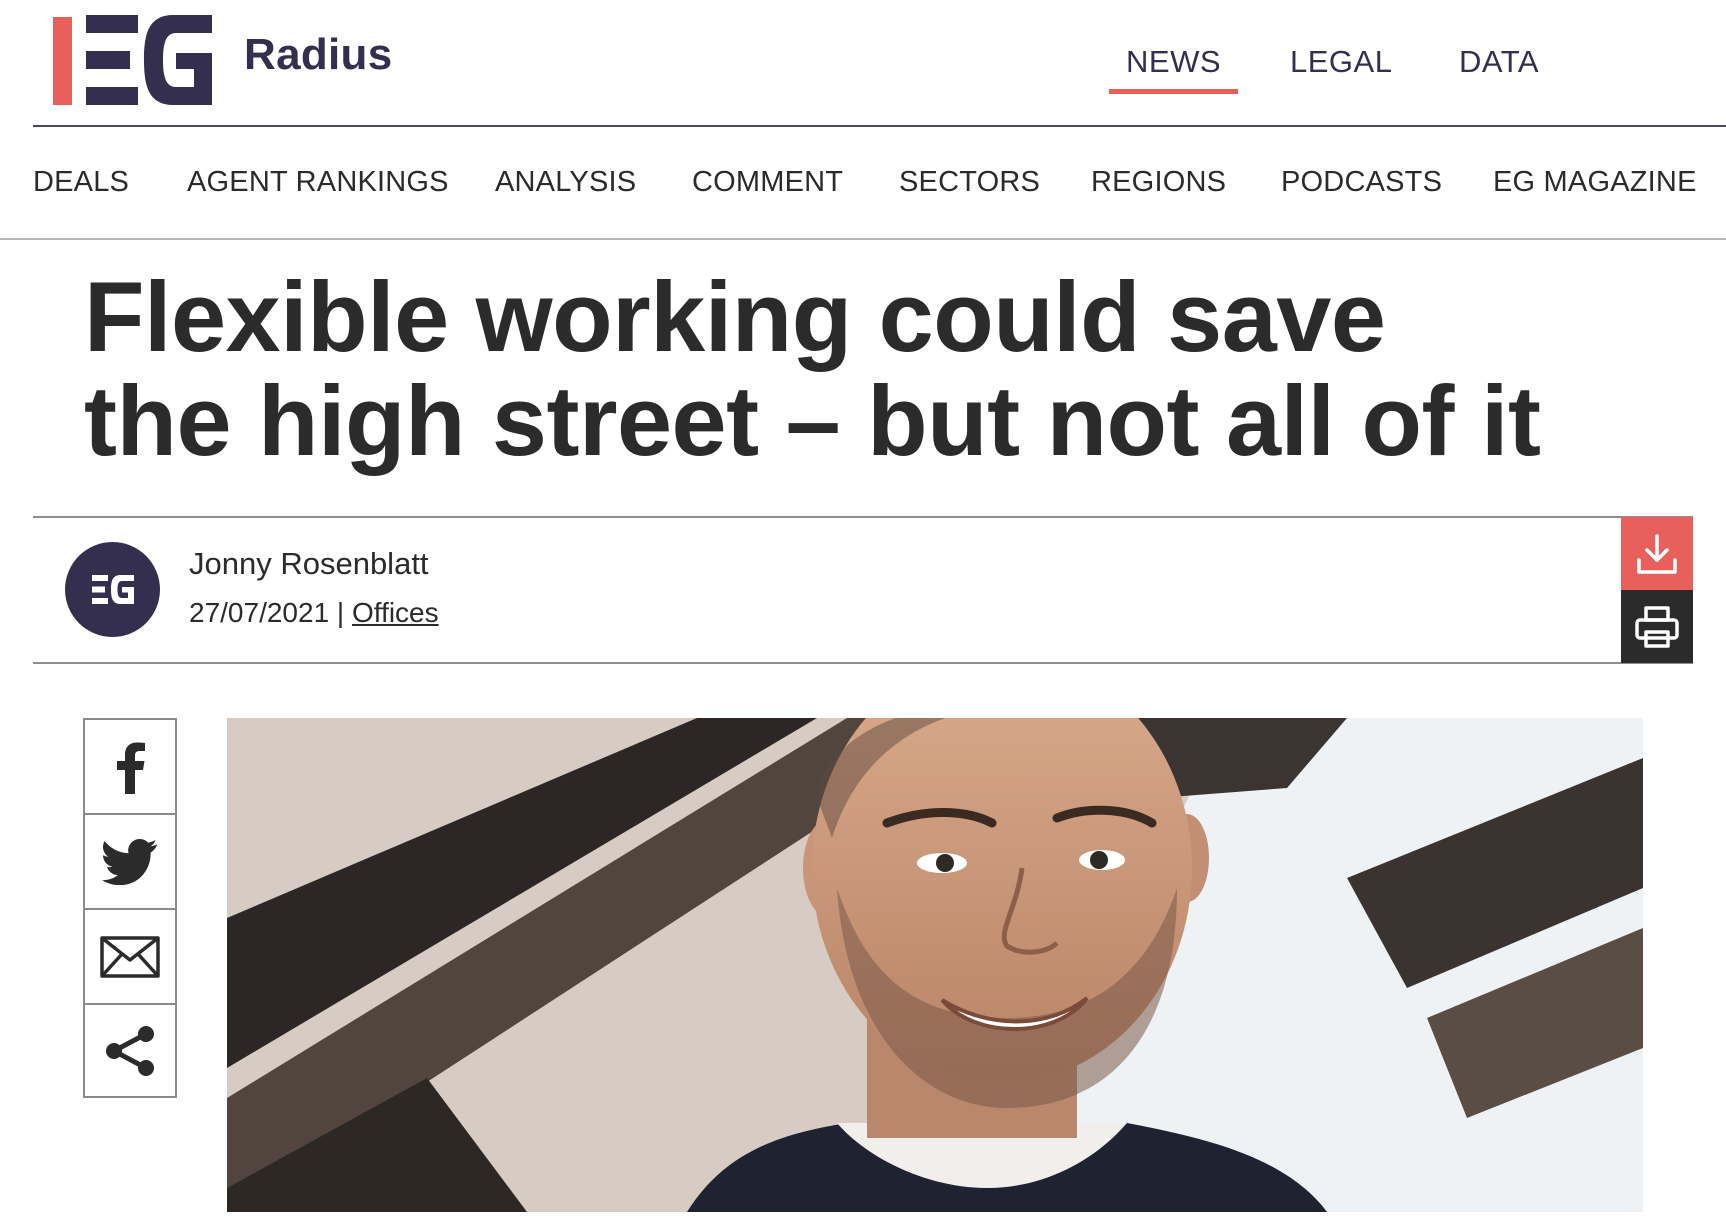 The height and width of the screenshot is (1228, 1726). I want to click on share-more-button, so click(130, 1050).